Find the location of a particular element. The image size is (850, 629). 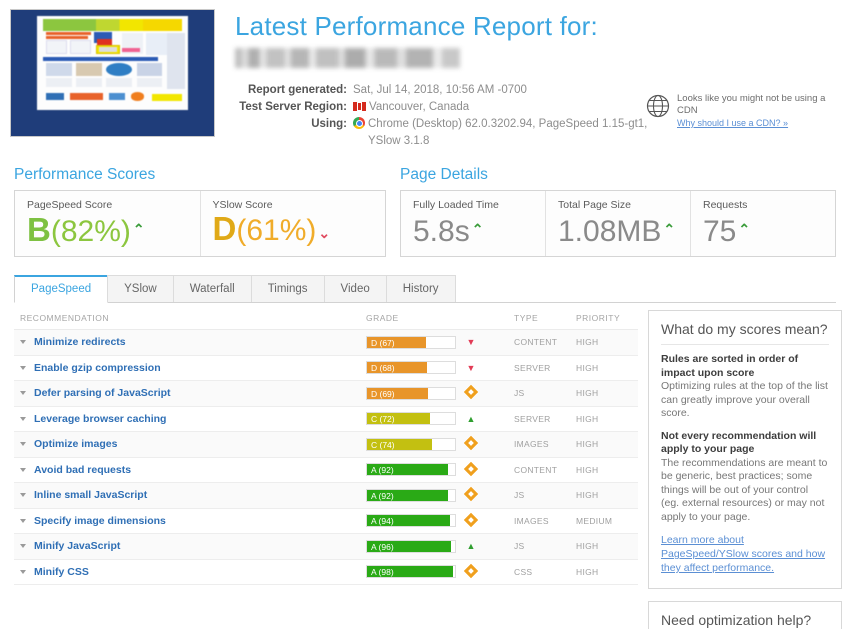

table-header: RECOMMENDATION GRADE TYPE PRIORITY is located at coordinates (326, 316).